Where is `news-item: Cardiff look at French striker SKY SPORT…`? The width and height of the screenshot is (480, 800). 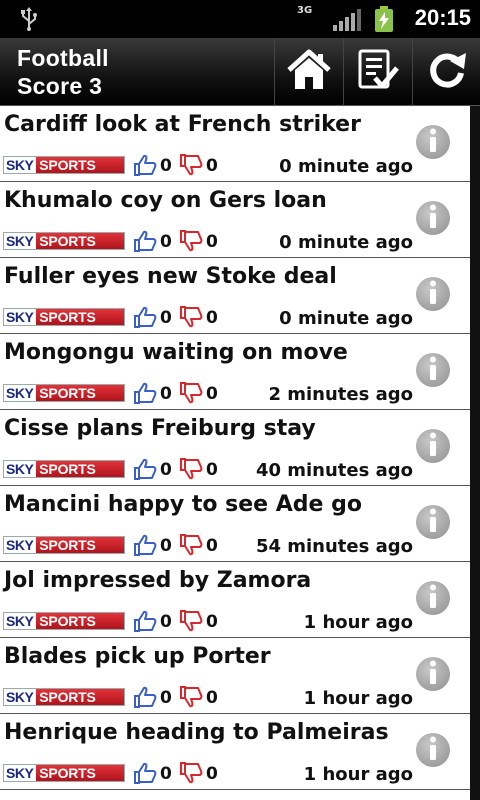 news-item: Cardiff look at French striker SKY SPORT… is located at coordinates (235, 144).